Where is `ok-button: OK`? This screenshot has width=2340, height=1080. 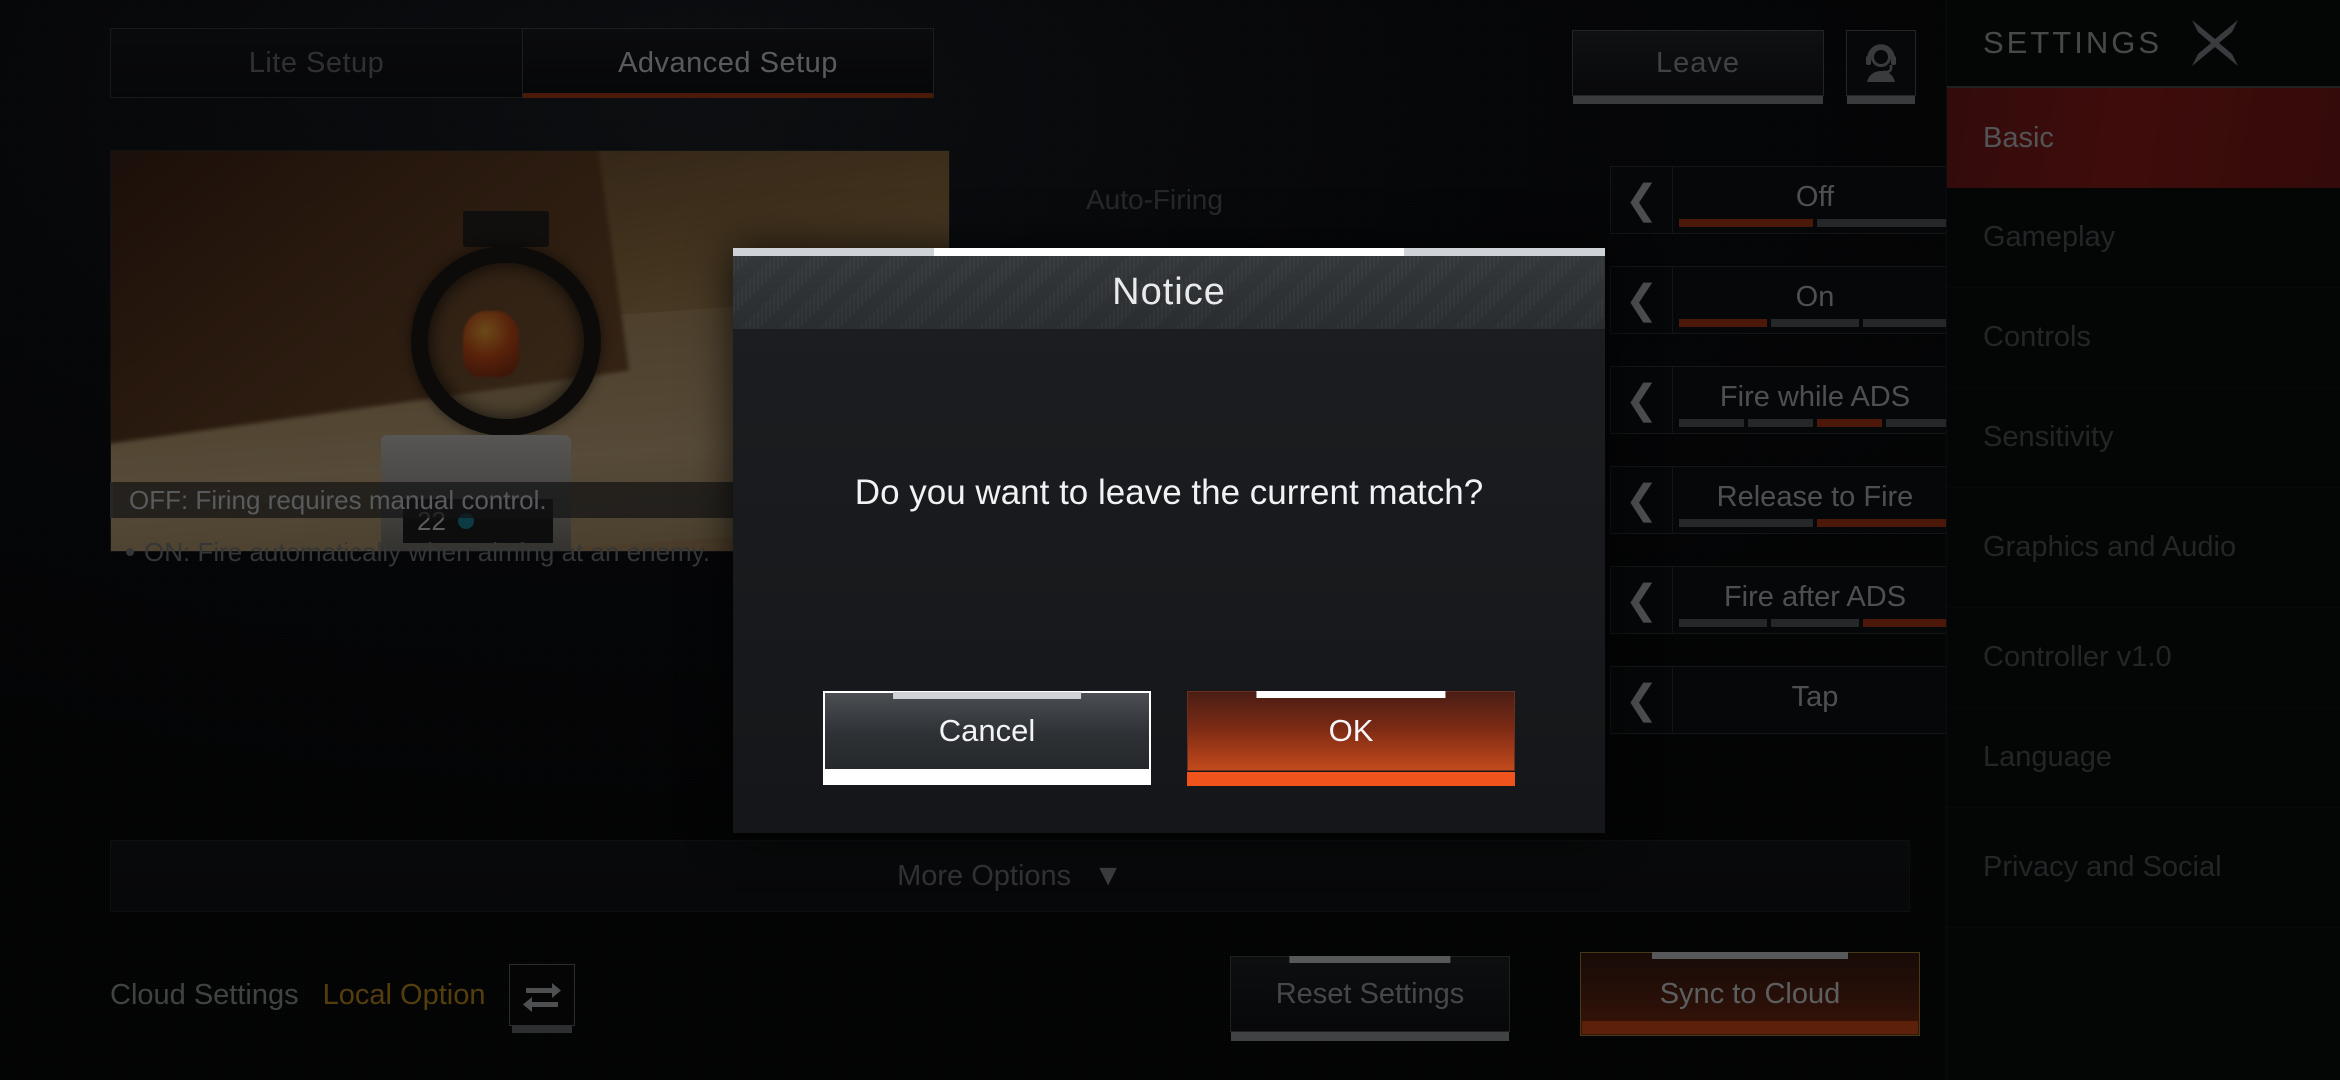
ok-button: OK is located at coordinates (1351, 738).